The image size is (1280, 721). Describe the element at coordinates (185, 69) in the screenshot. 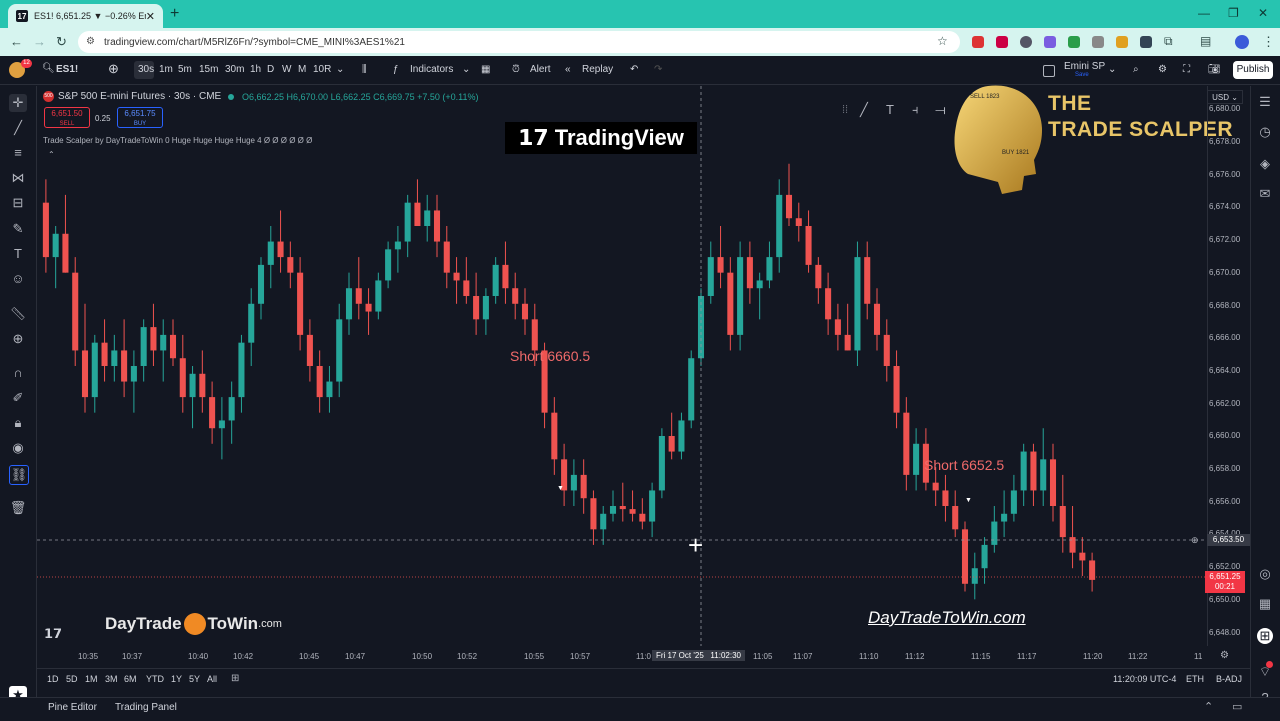

I see `interval-5m: 5m` at that location.